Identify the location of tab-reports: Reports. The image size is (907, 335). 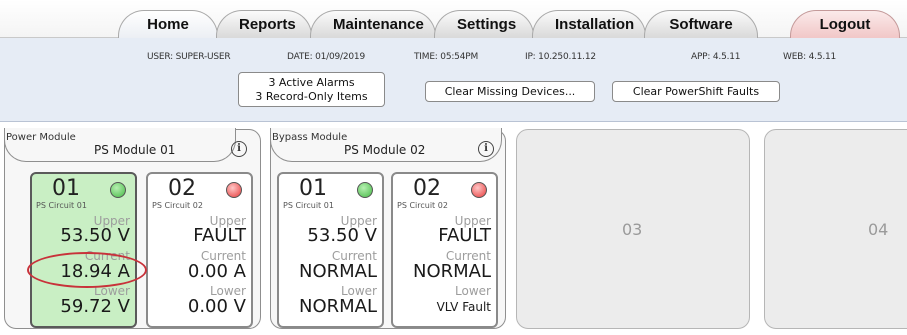
(264, 24).